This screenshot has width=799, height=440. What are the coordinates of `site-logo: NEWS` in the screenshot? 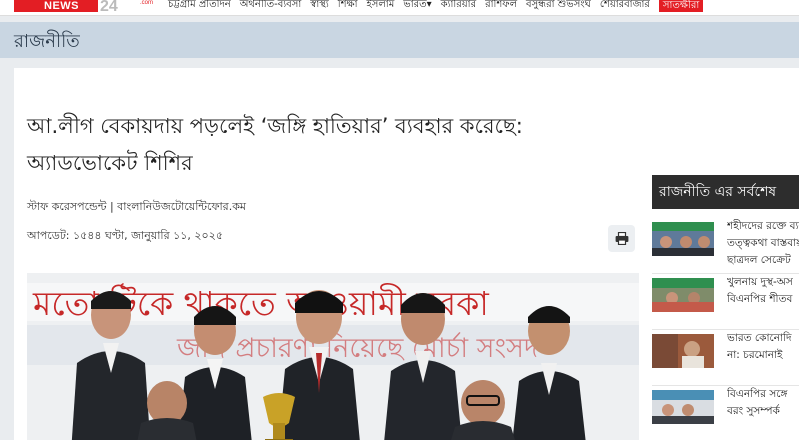 It's located at (56, 6).